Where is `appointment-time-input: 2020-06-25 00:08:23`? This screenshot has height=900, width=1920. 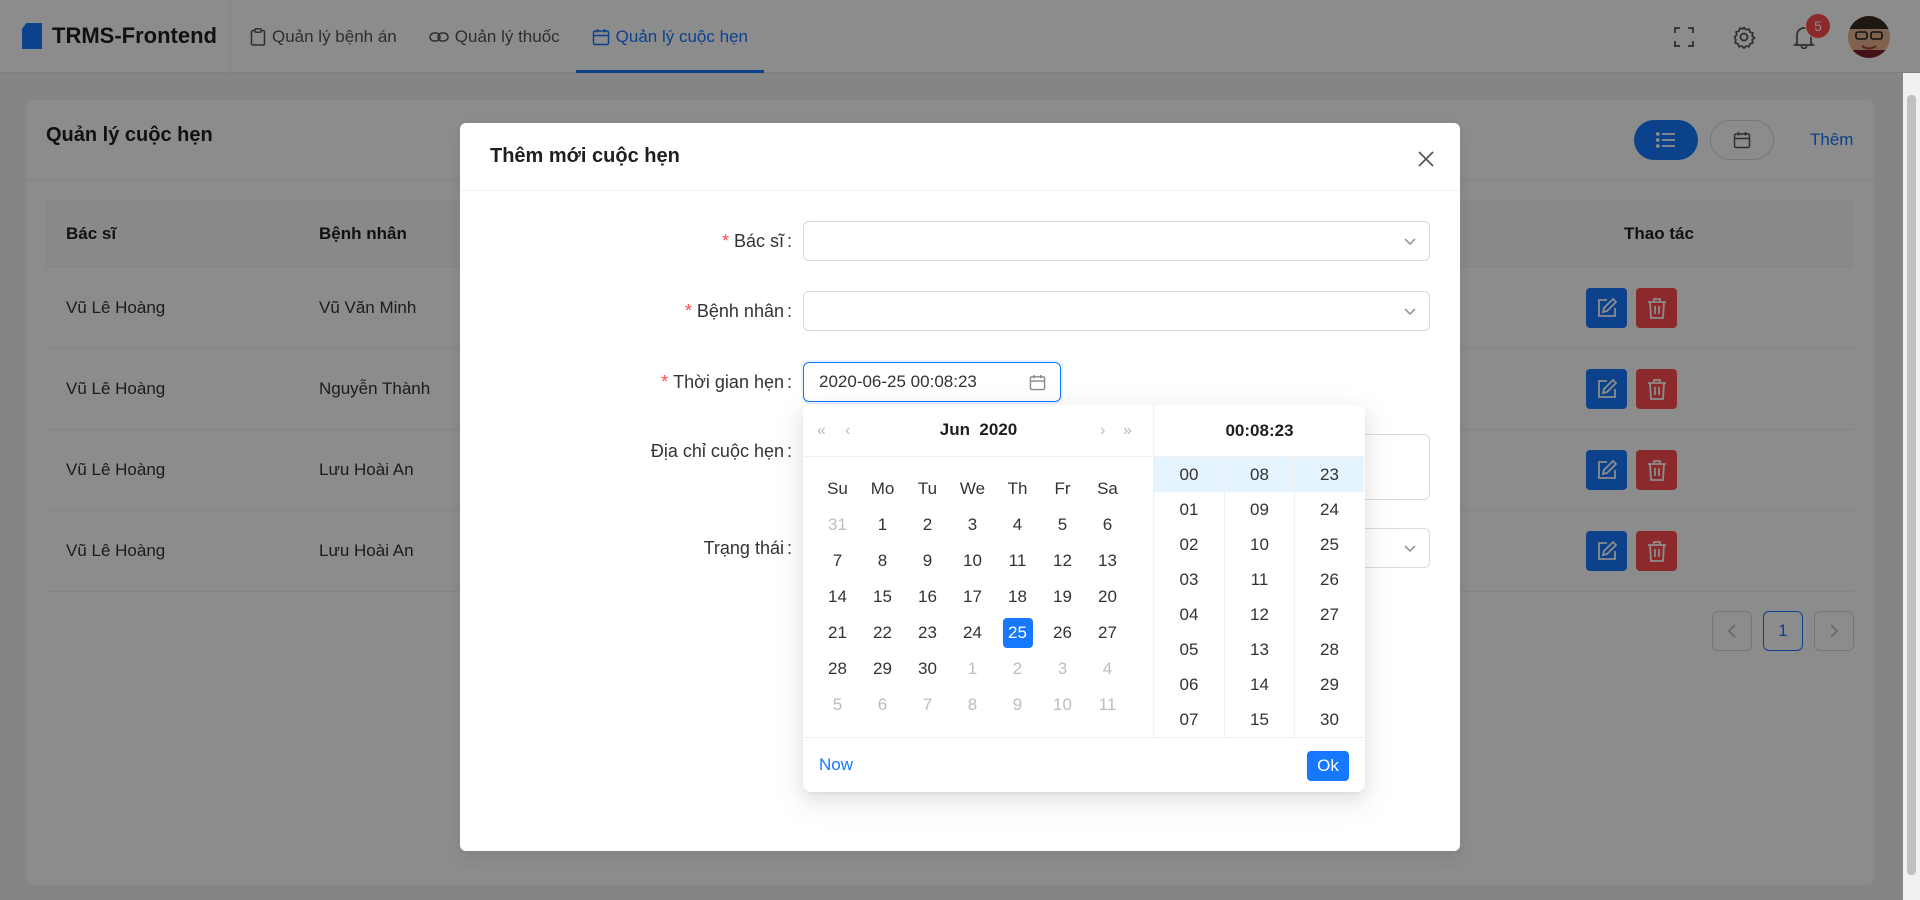
appointment-time-input: 2020-06-25 00:08:23 is located at coordinates (932, 382).